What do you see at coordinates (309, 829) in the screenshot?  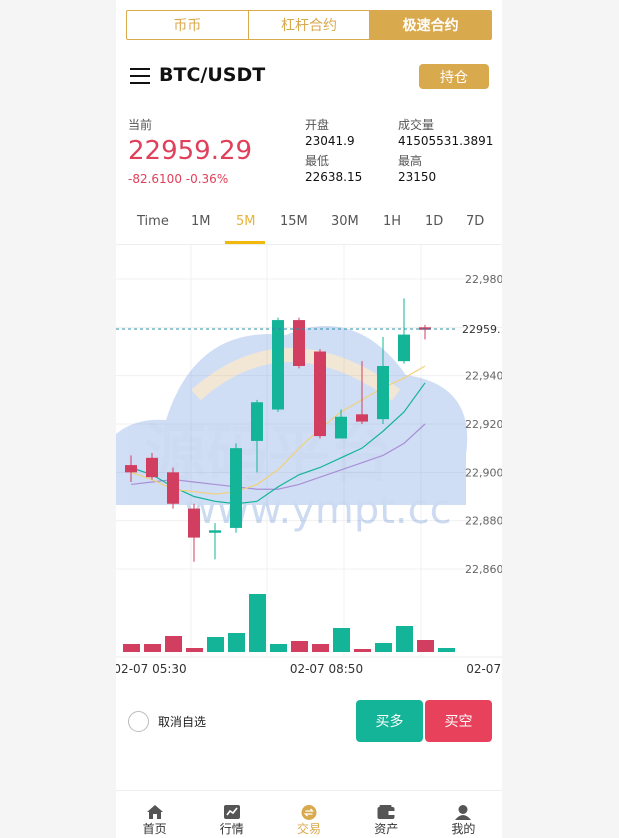 I see `nav-trade-label: 交易` at bounding box center [309, 829].